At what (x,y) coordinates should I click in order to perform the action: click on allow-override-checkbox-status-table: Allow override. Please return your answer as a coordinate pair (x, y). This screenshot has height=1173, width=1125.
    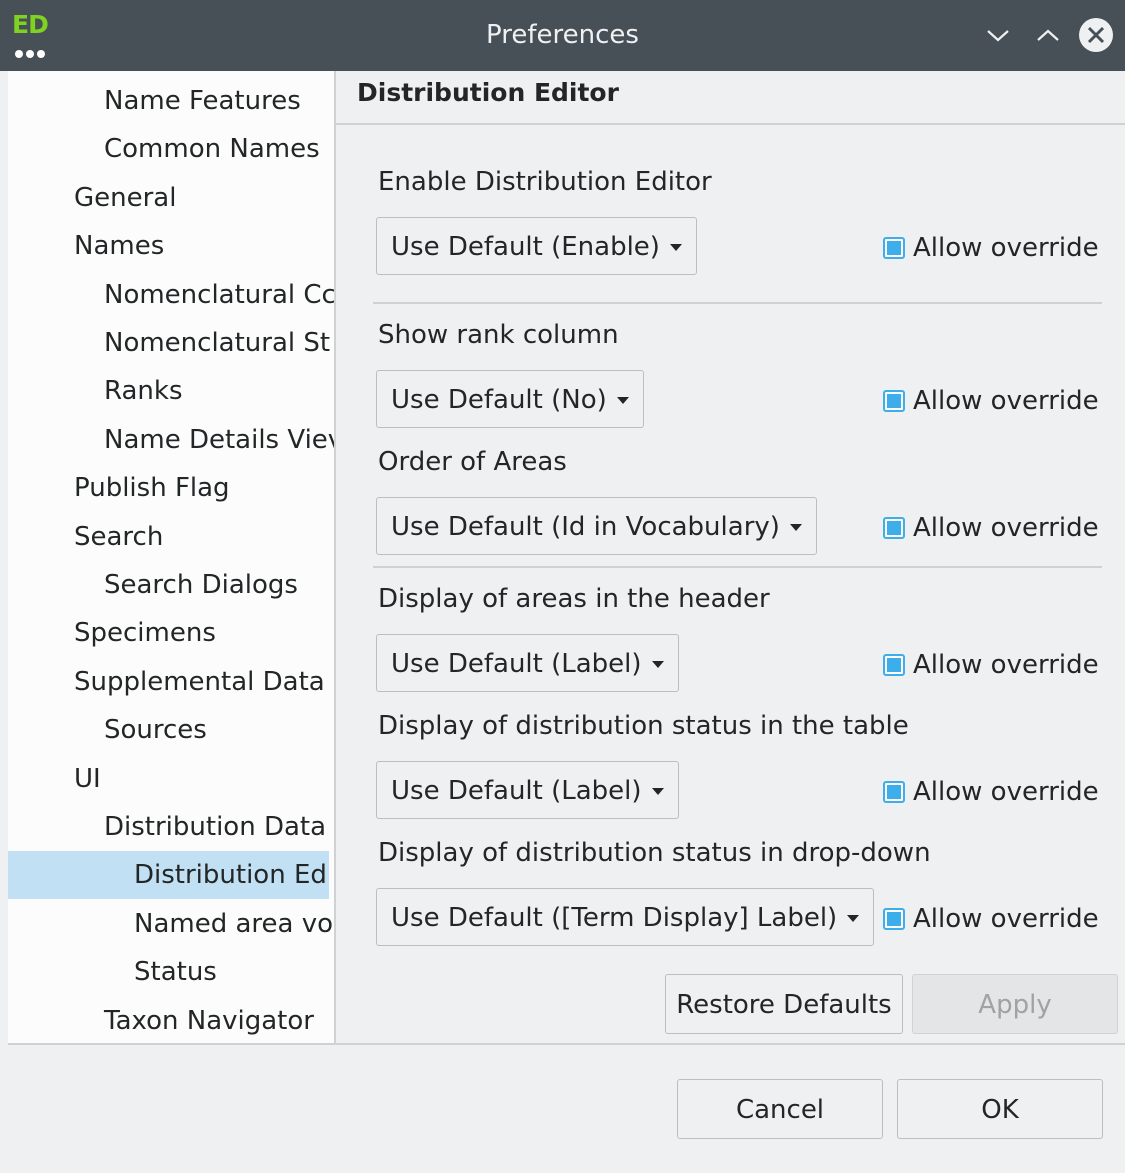
    Looking at the image, I should click on (991, 792).